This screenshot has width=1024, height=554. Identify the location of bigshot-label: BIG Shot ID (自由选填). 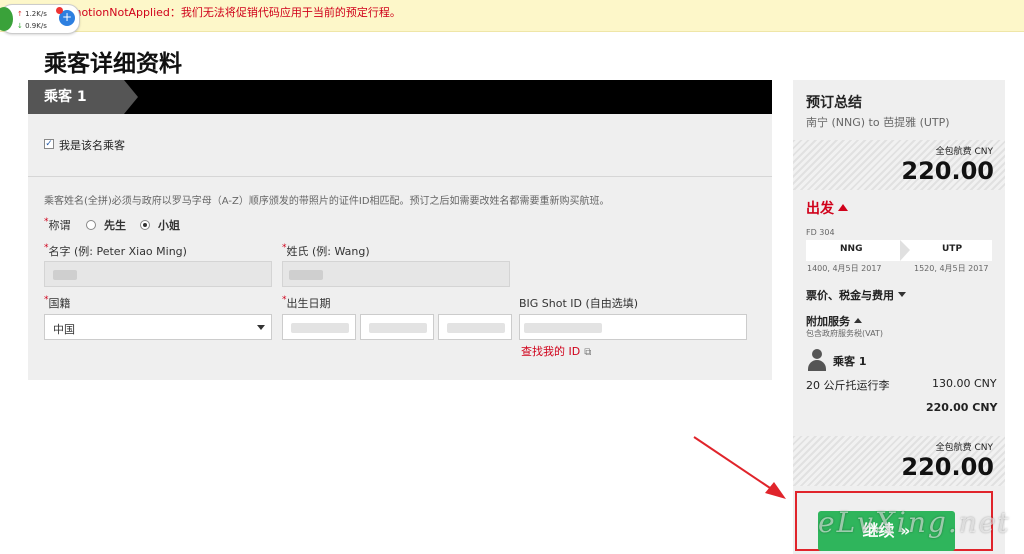
(579, 303).